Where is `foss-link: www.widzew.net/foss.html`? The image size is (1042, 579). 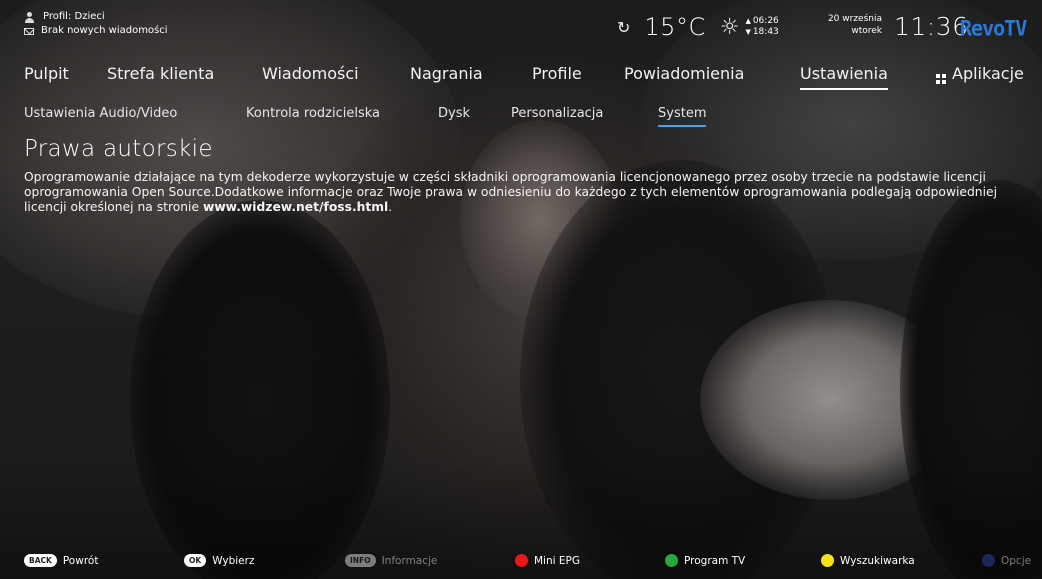 foss-link: www.widzew.net/foss.html is located at coordinates (295, 207).